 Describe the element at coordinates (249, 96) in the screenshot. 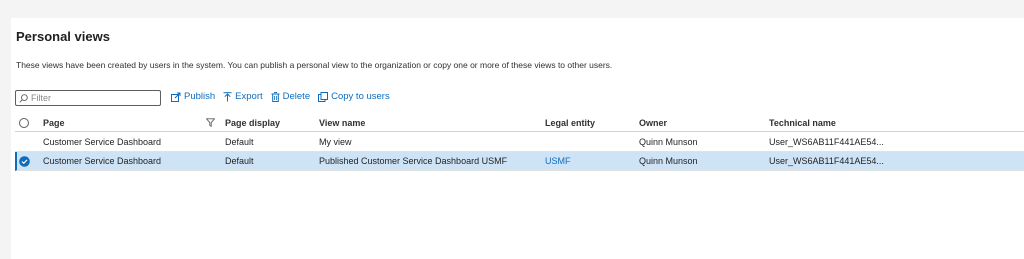

I see `export-label: Export` at that location.